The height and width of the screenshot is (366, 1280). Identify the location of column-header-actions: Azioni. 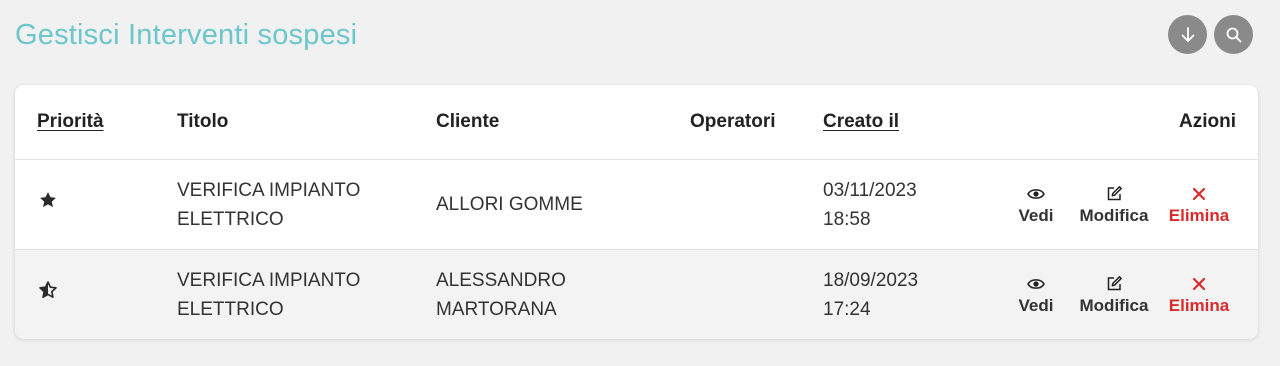
(1115, 122).